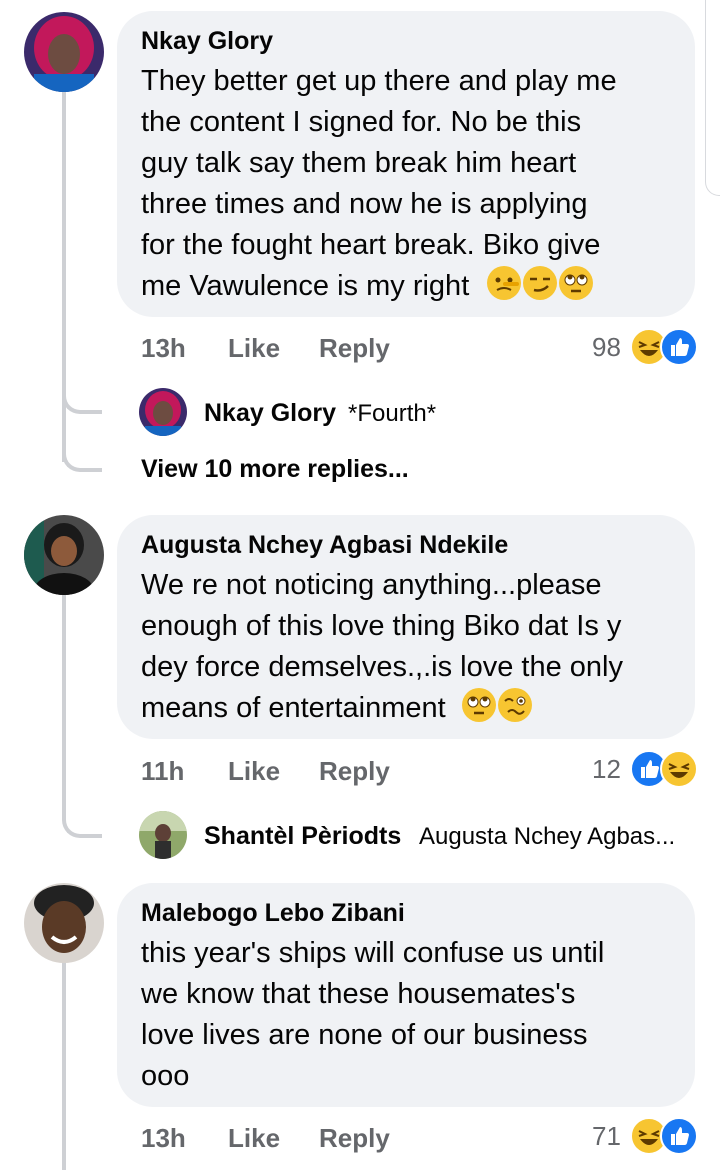 The image size is (720, 1170). Describe the element at coordinates (606, 347) in the screenshot. I see `reaction-count: 98` at that location.